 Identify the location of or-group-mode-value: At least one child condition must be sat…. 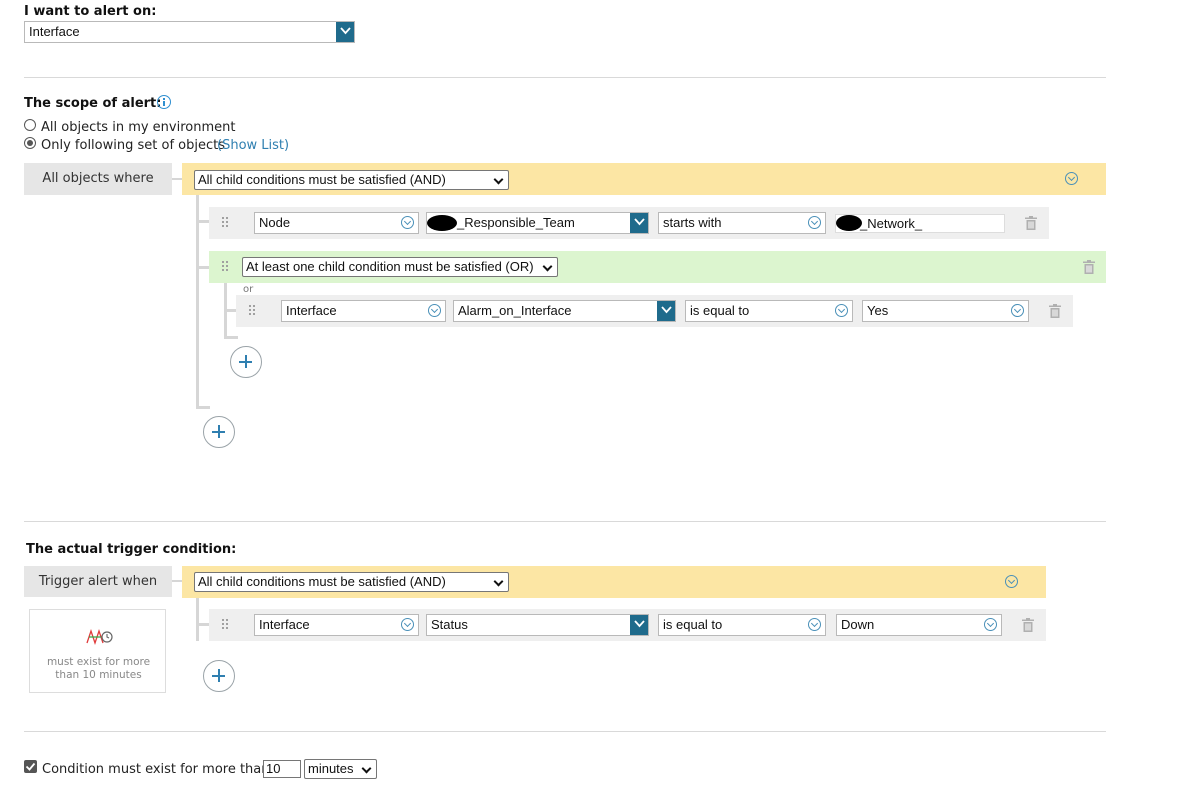
(390, 266).